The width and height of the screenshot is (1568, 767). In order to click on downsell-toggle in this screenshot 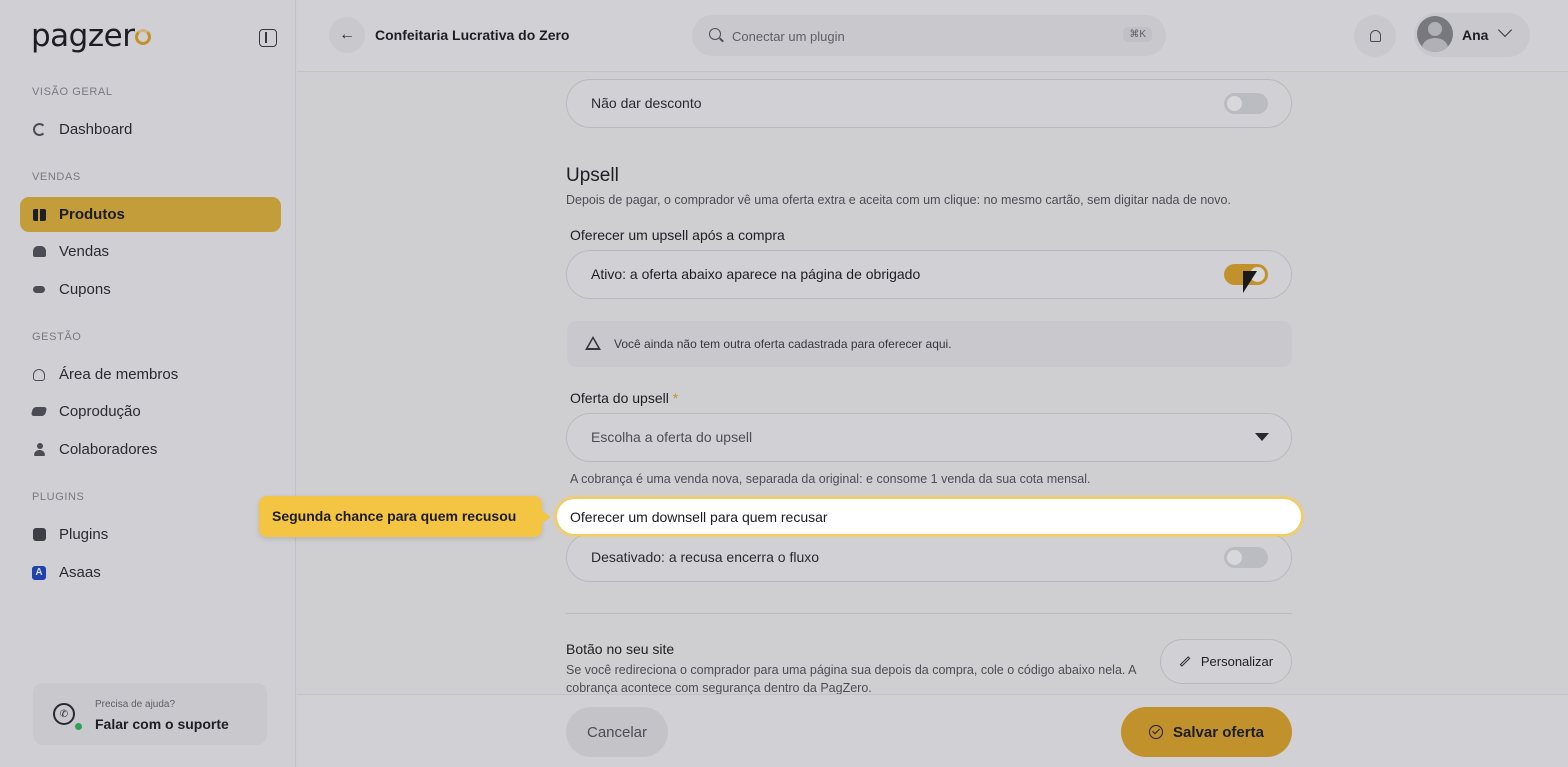, I will do `click(1246, 557)`.